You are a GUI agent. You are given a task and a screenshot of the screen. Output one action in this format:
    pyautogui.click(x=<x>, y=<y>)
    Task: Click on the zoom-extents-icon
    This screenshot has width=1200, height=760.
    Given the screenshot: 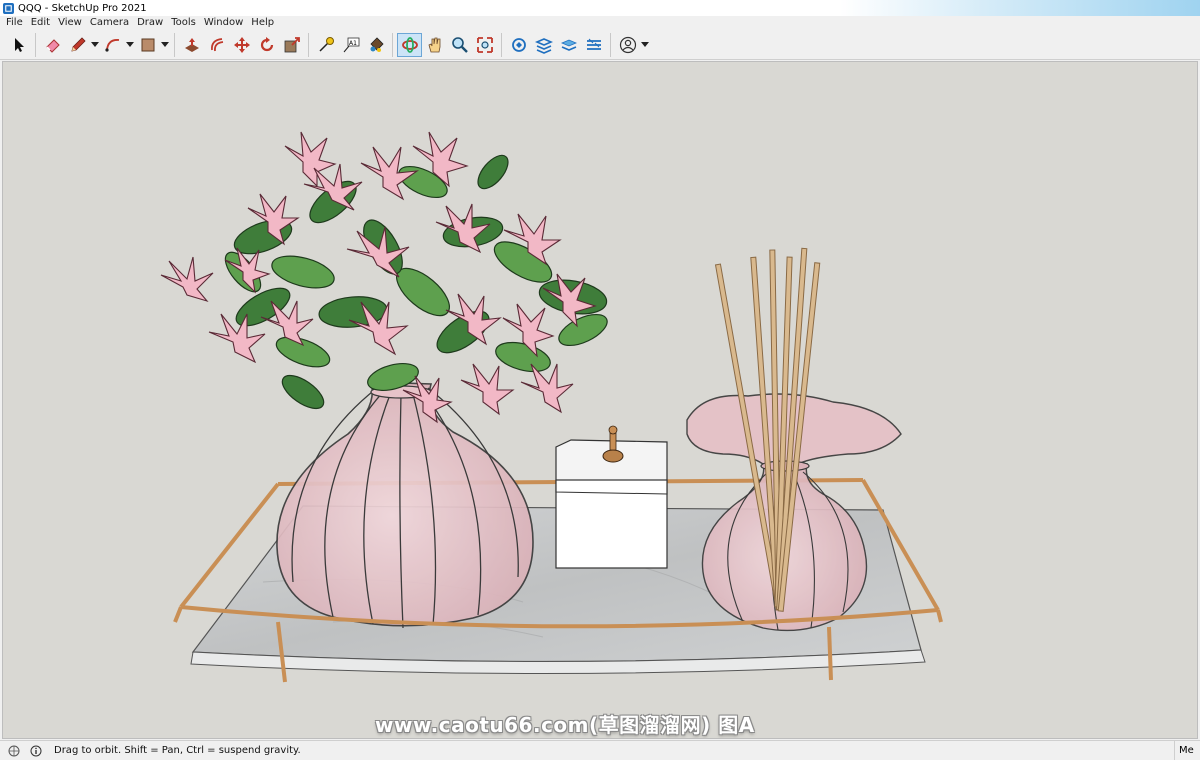 What is the action you would take?
    pyautogui.click(x=484, y=44)
    